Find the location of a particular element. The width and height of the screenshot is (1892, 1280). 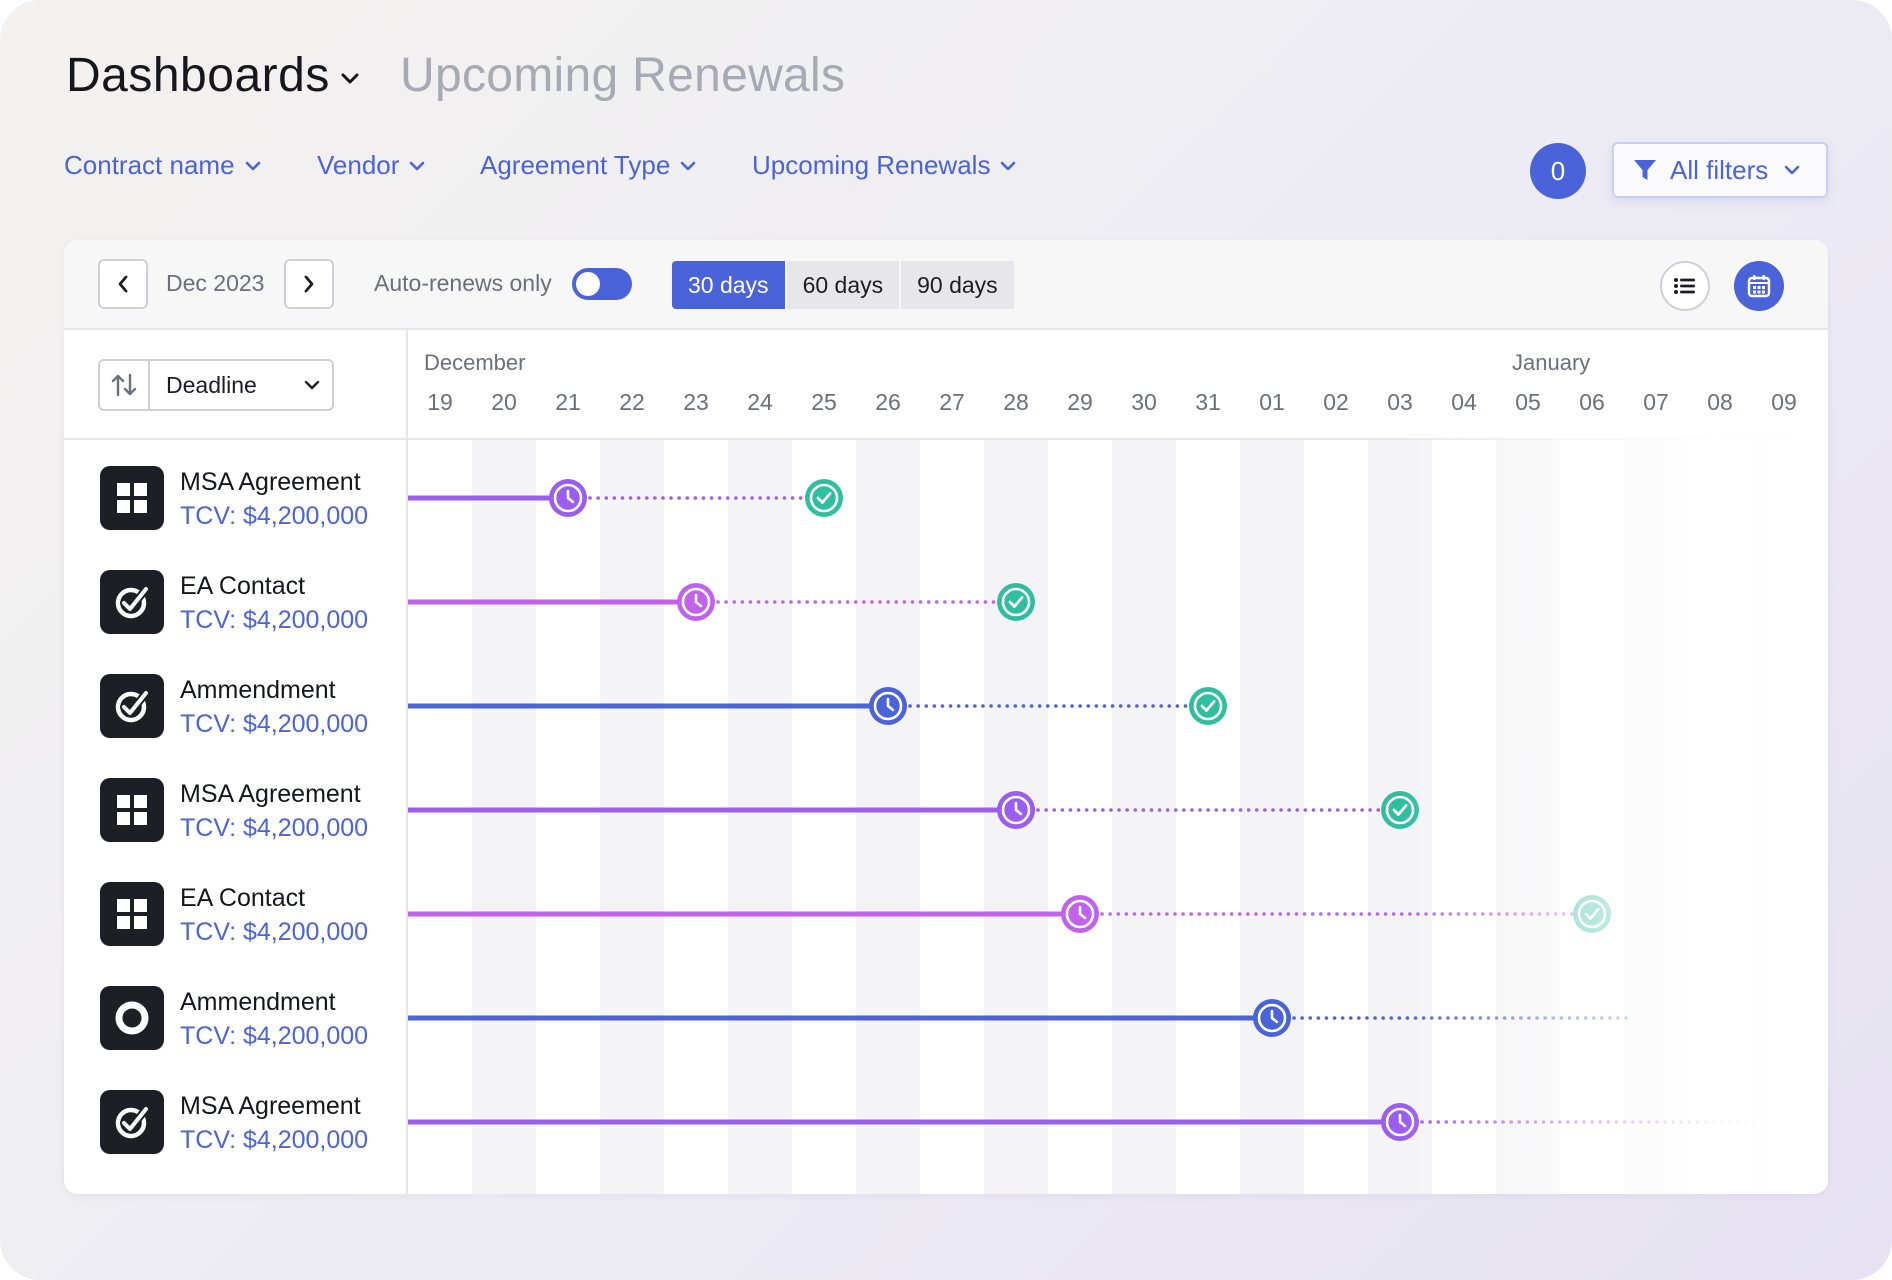

filter-label: Upcoming Renewals is located at coordinates (871, 165).